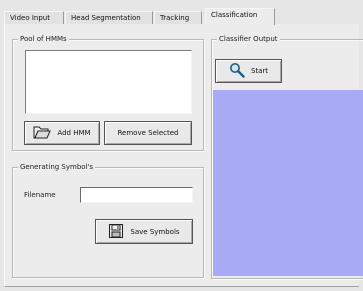  Describe the element at coordinates (248, 39) in the screenshot. I see `classifier-output-title: Classifier Output` at that location.